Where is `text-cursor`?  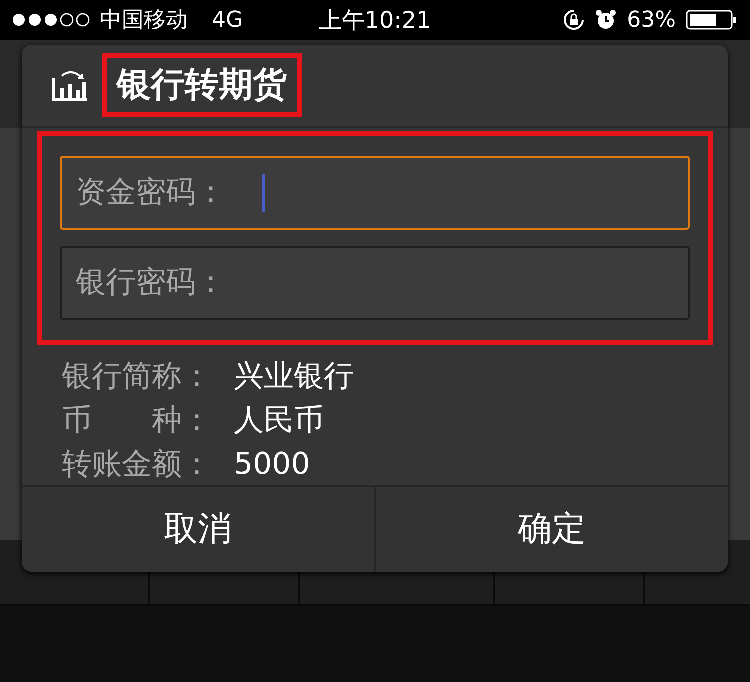 text-cursor is located at coordinates (263, 193).